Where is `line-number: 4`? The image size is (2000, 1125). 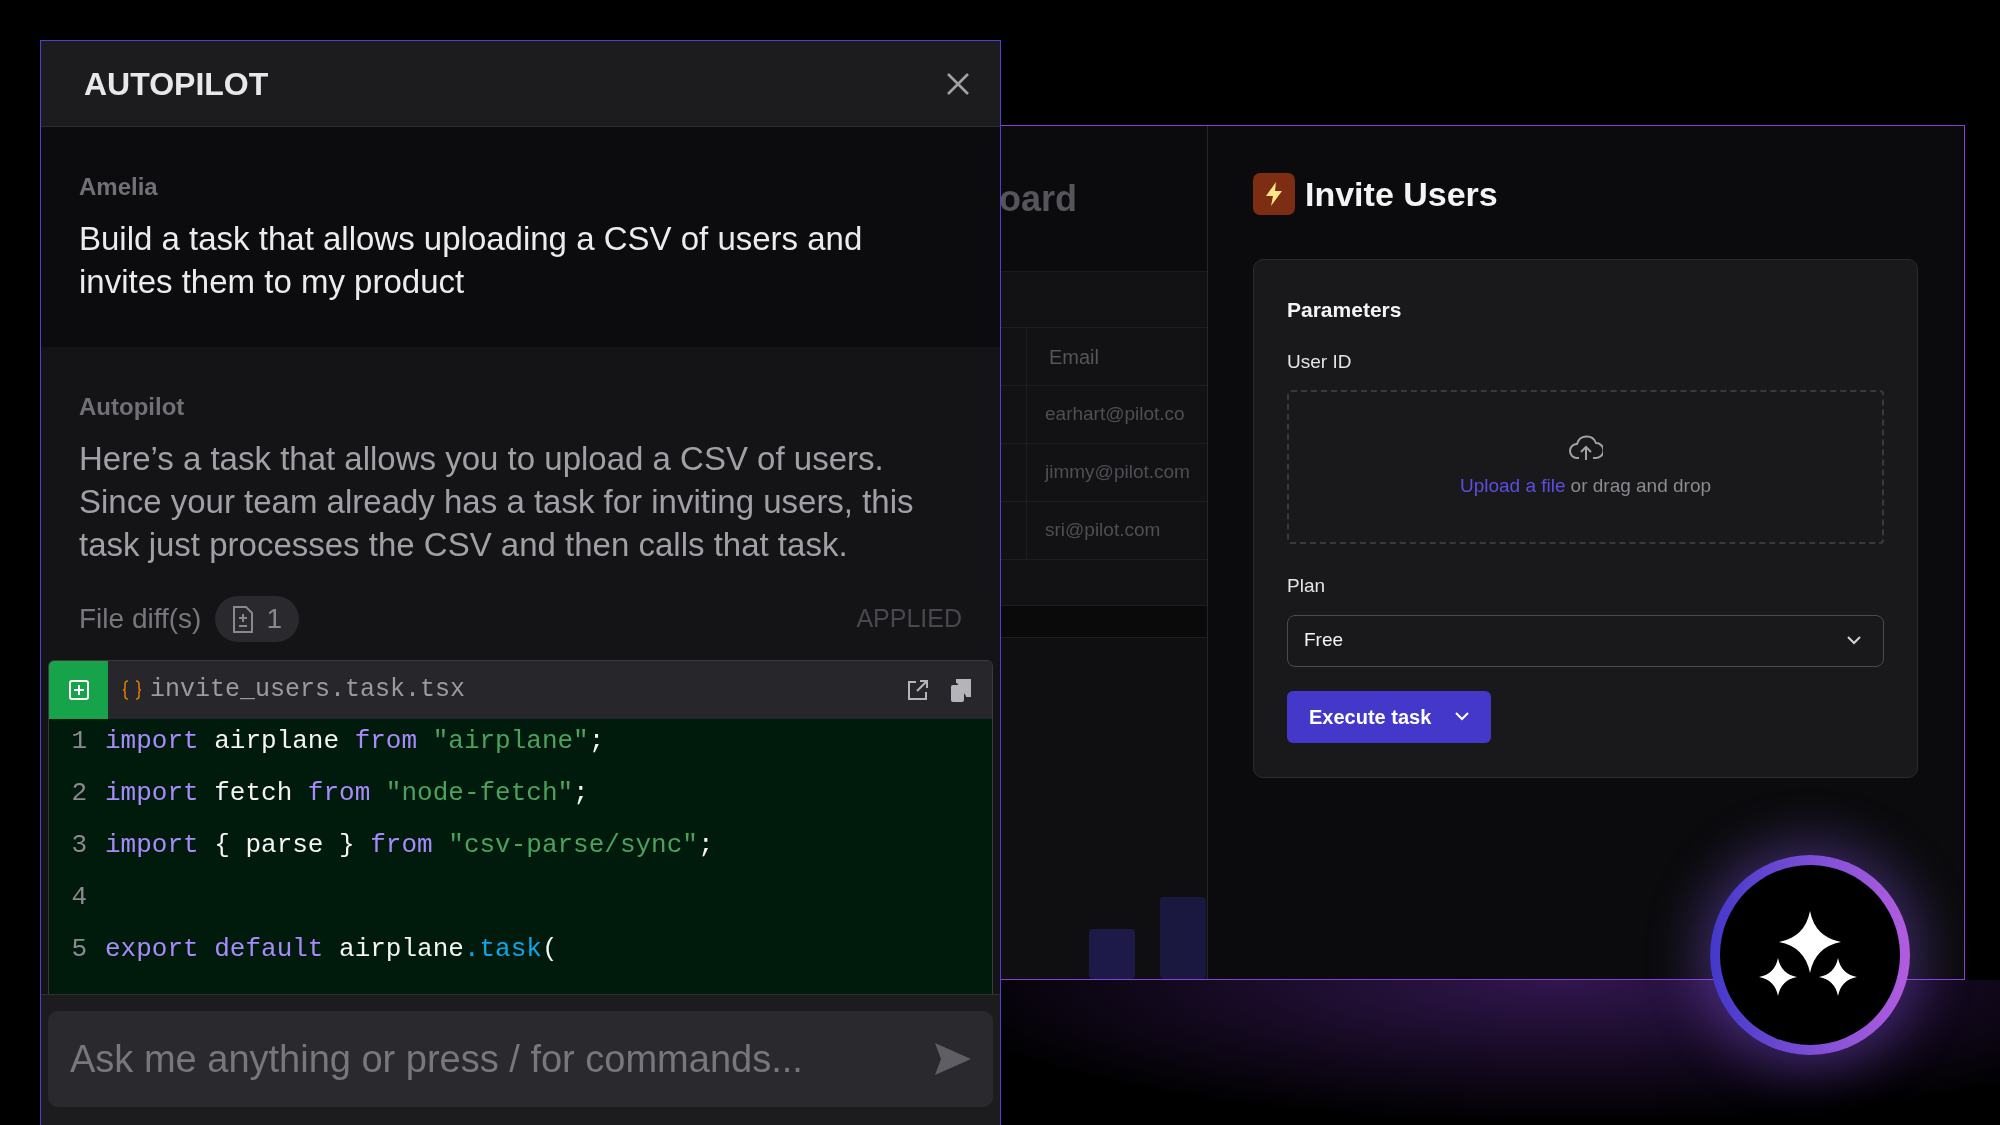
line-number: 4 is located at coordinates (79, 897).